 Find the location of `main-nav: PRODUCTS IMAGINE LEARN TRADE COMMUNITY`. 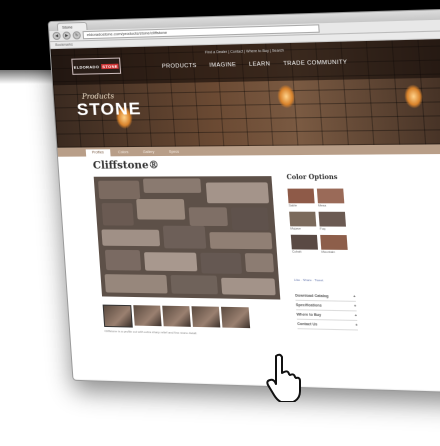

main-nav: PRODUCTS IMAGINE LEARN TRADE COMMUNITY is located at coordinates (255, 64).